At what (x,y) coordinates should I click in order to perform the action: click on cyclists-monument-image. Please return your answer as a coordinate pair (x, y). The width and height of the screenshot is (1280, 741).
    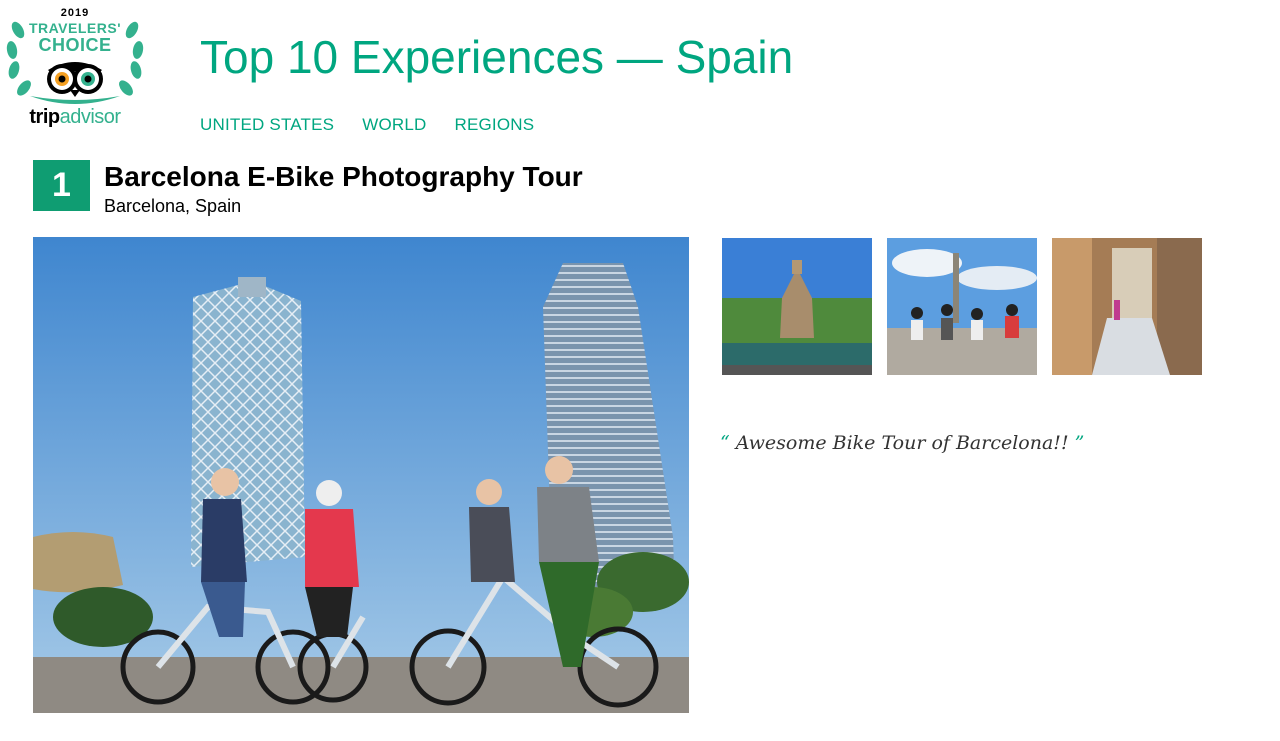
    Looking at the image, I should click on (962, 306).